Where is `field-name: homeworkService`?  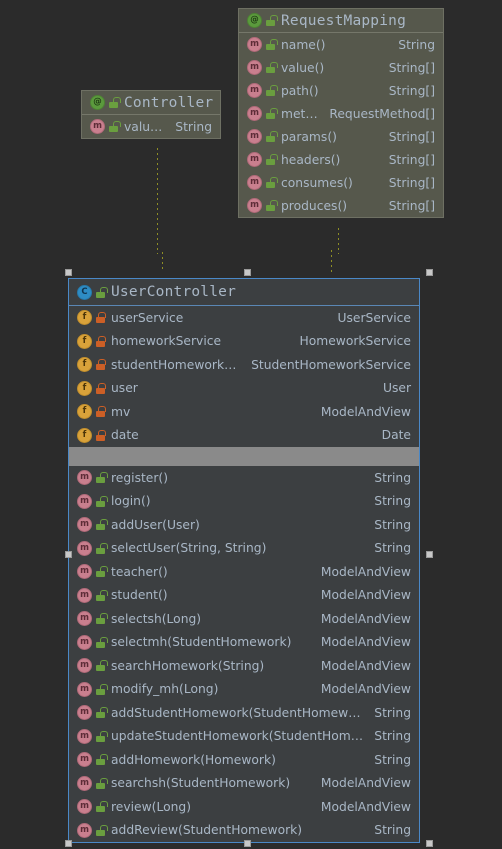
field-name: homeworkService is located at coordinates (166, 341).